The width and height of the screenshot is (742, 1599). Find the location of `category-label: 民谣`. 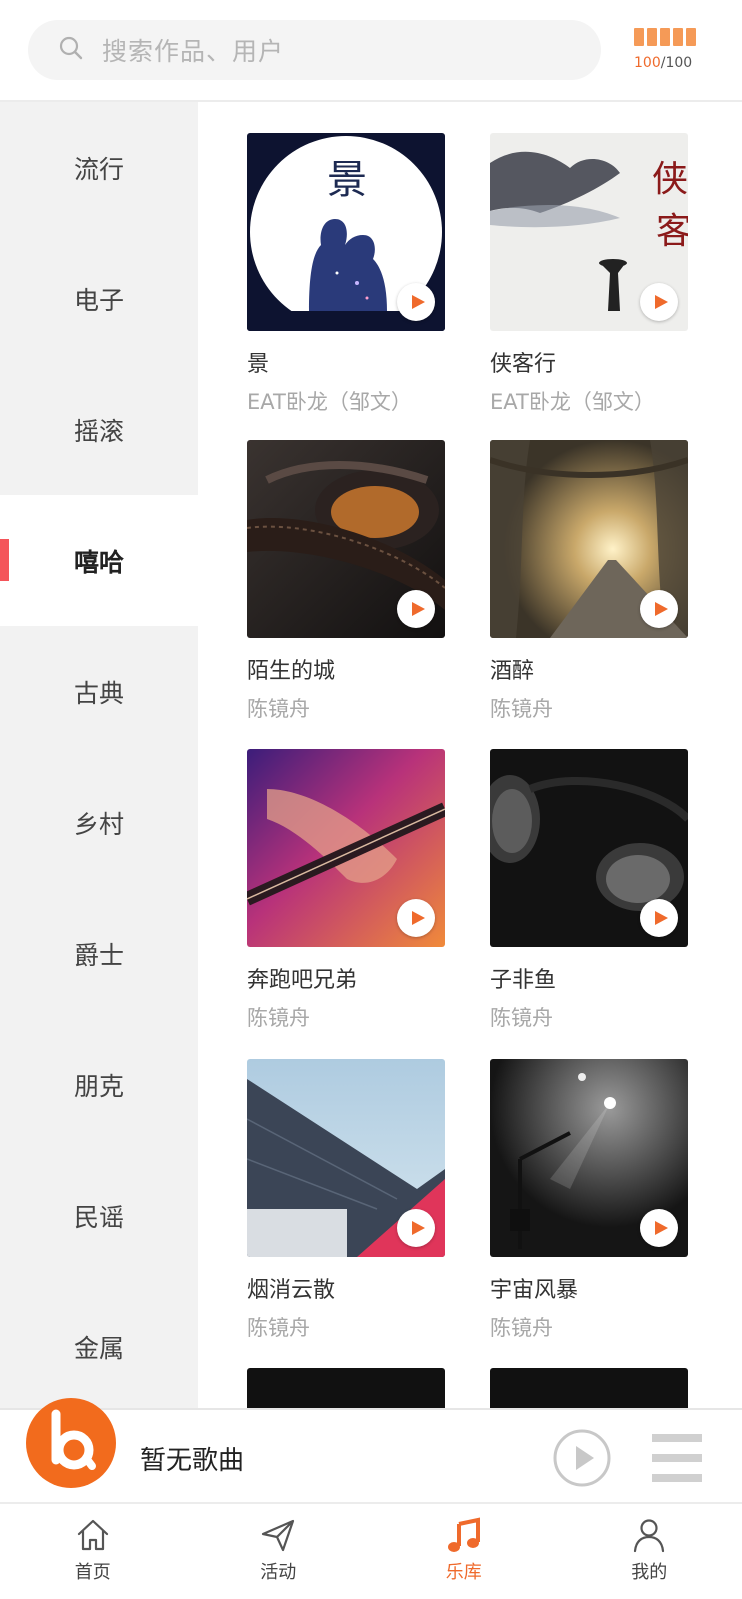

category-label: 民谣 is located at coordinates (99, 1217).